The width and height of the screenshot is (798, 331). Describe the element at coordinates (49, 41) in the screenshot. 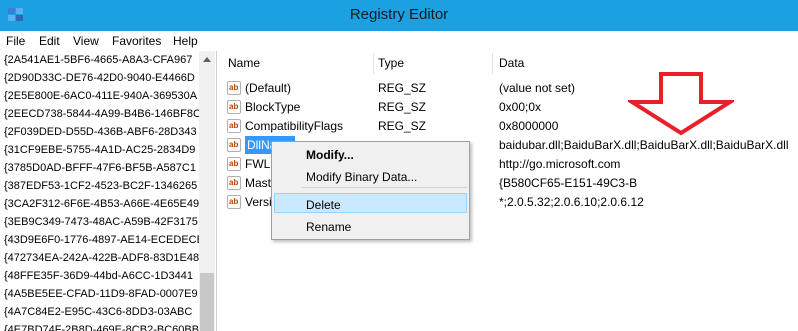

I see `menu-edit: Edit` at that location.